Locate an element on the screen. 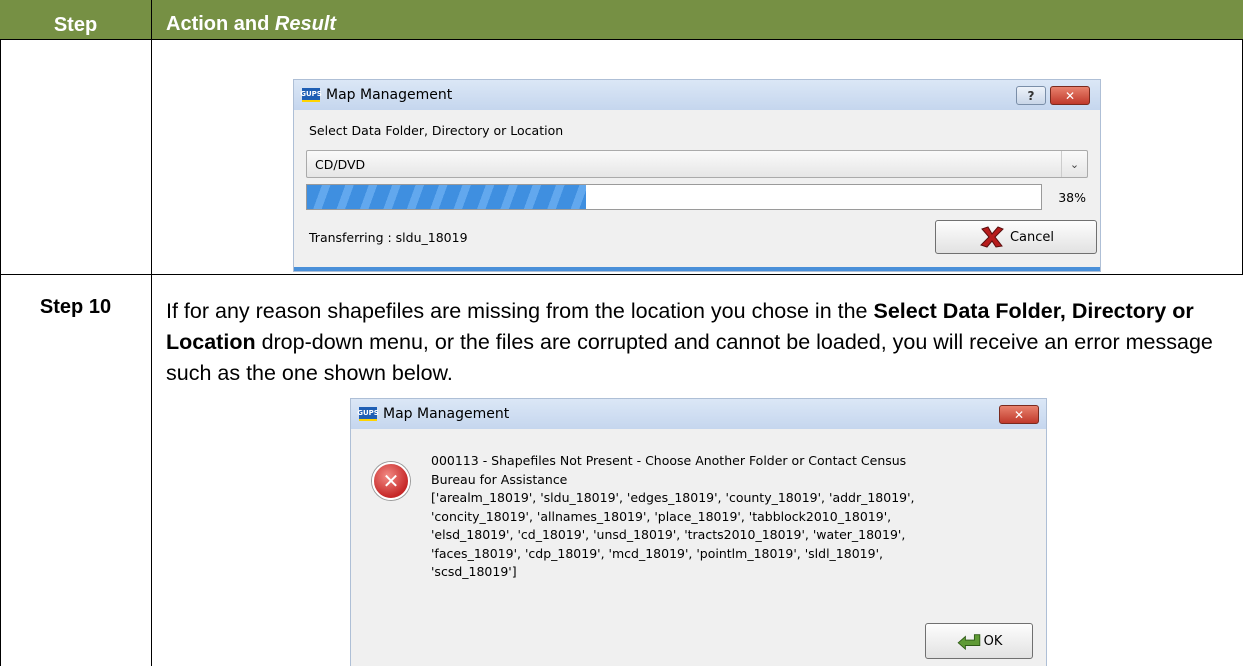 Image resolution: width=1243 pixels, height=666 pixels. header-action-text: Action and is located at coordinates (218, 23).